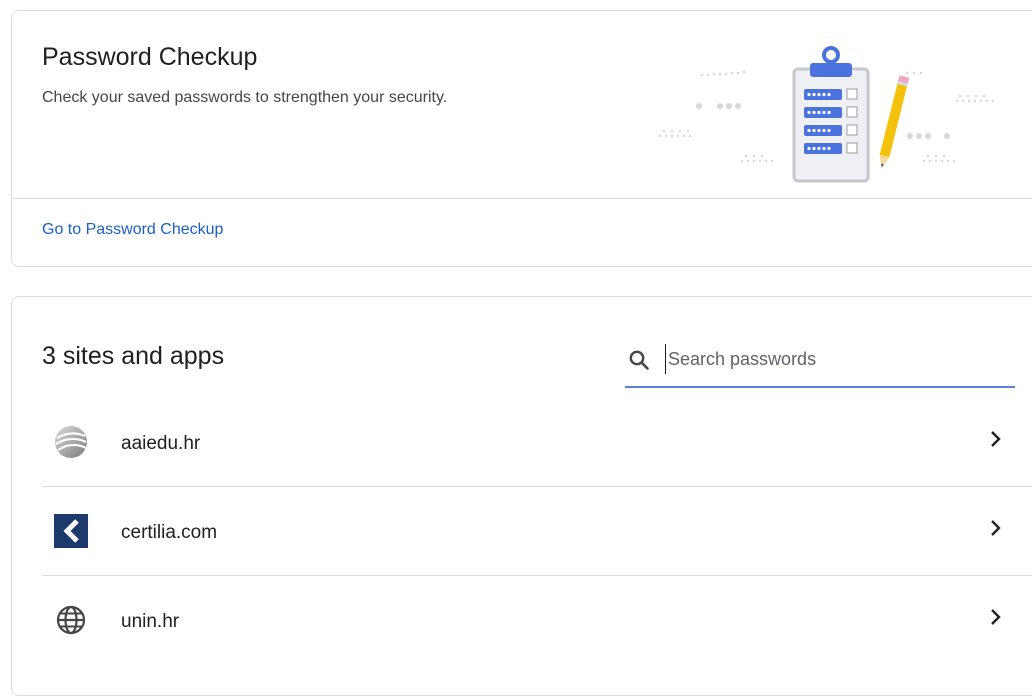  Describe the element at coordinates (537, 619) in the screenshot. I see `site-row-unin: unin.hr` at that location.